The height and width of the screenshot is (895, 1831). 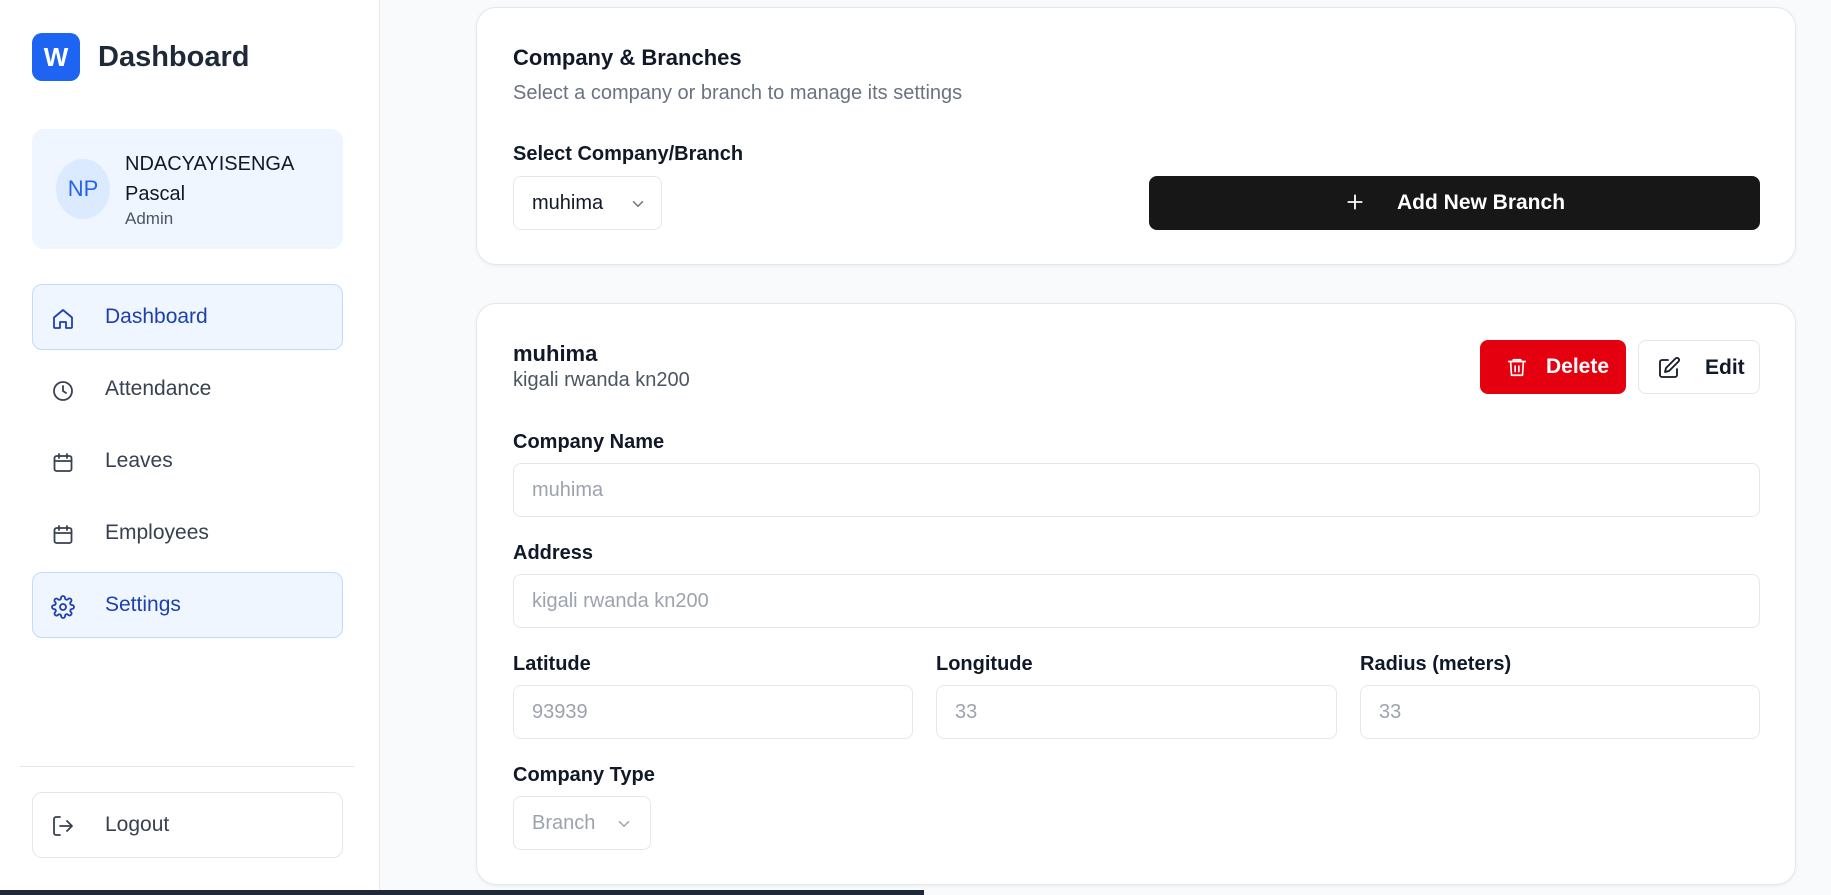 What do you see at coordinates (143, 604) in the screenshot?
I see `sidebar-item-label: Settings` at bounding box center [143, 604].